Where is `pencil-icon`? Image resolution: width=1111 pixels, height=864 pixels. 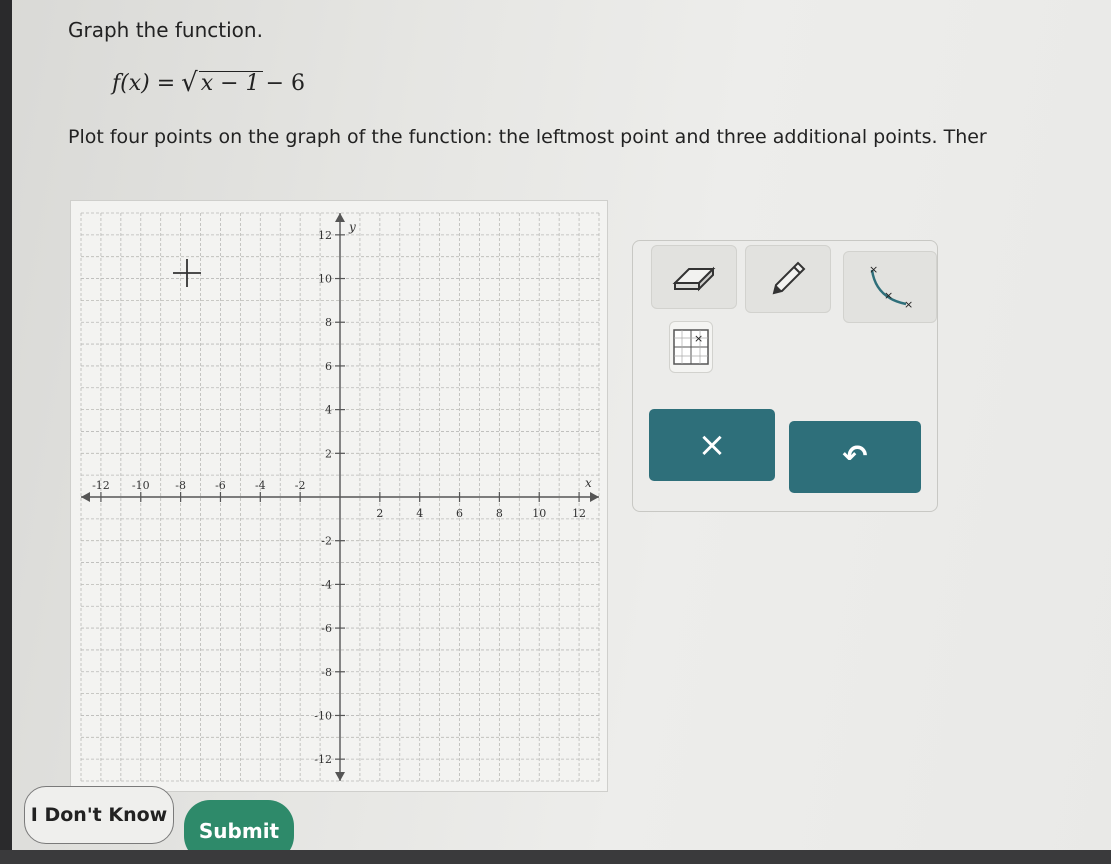 pencil-icon is located at coordinates (789, 278).